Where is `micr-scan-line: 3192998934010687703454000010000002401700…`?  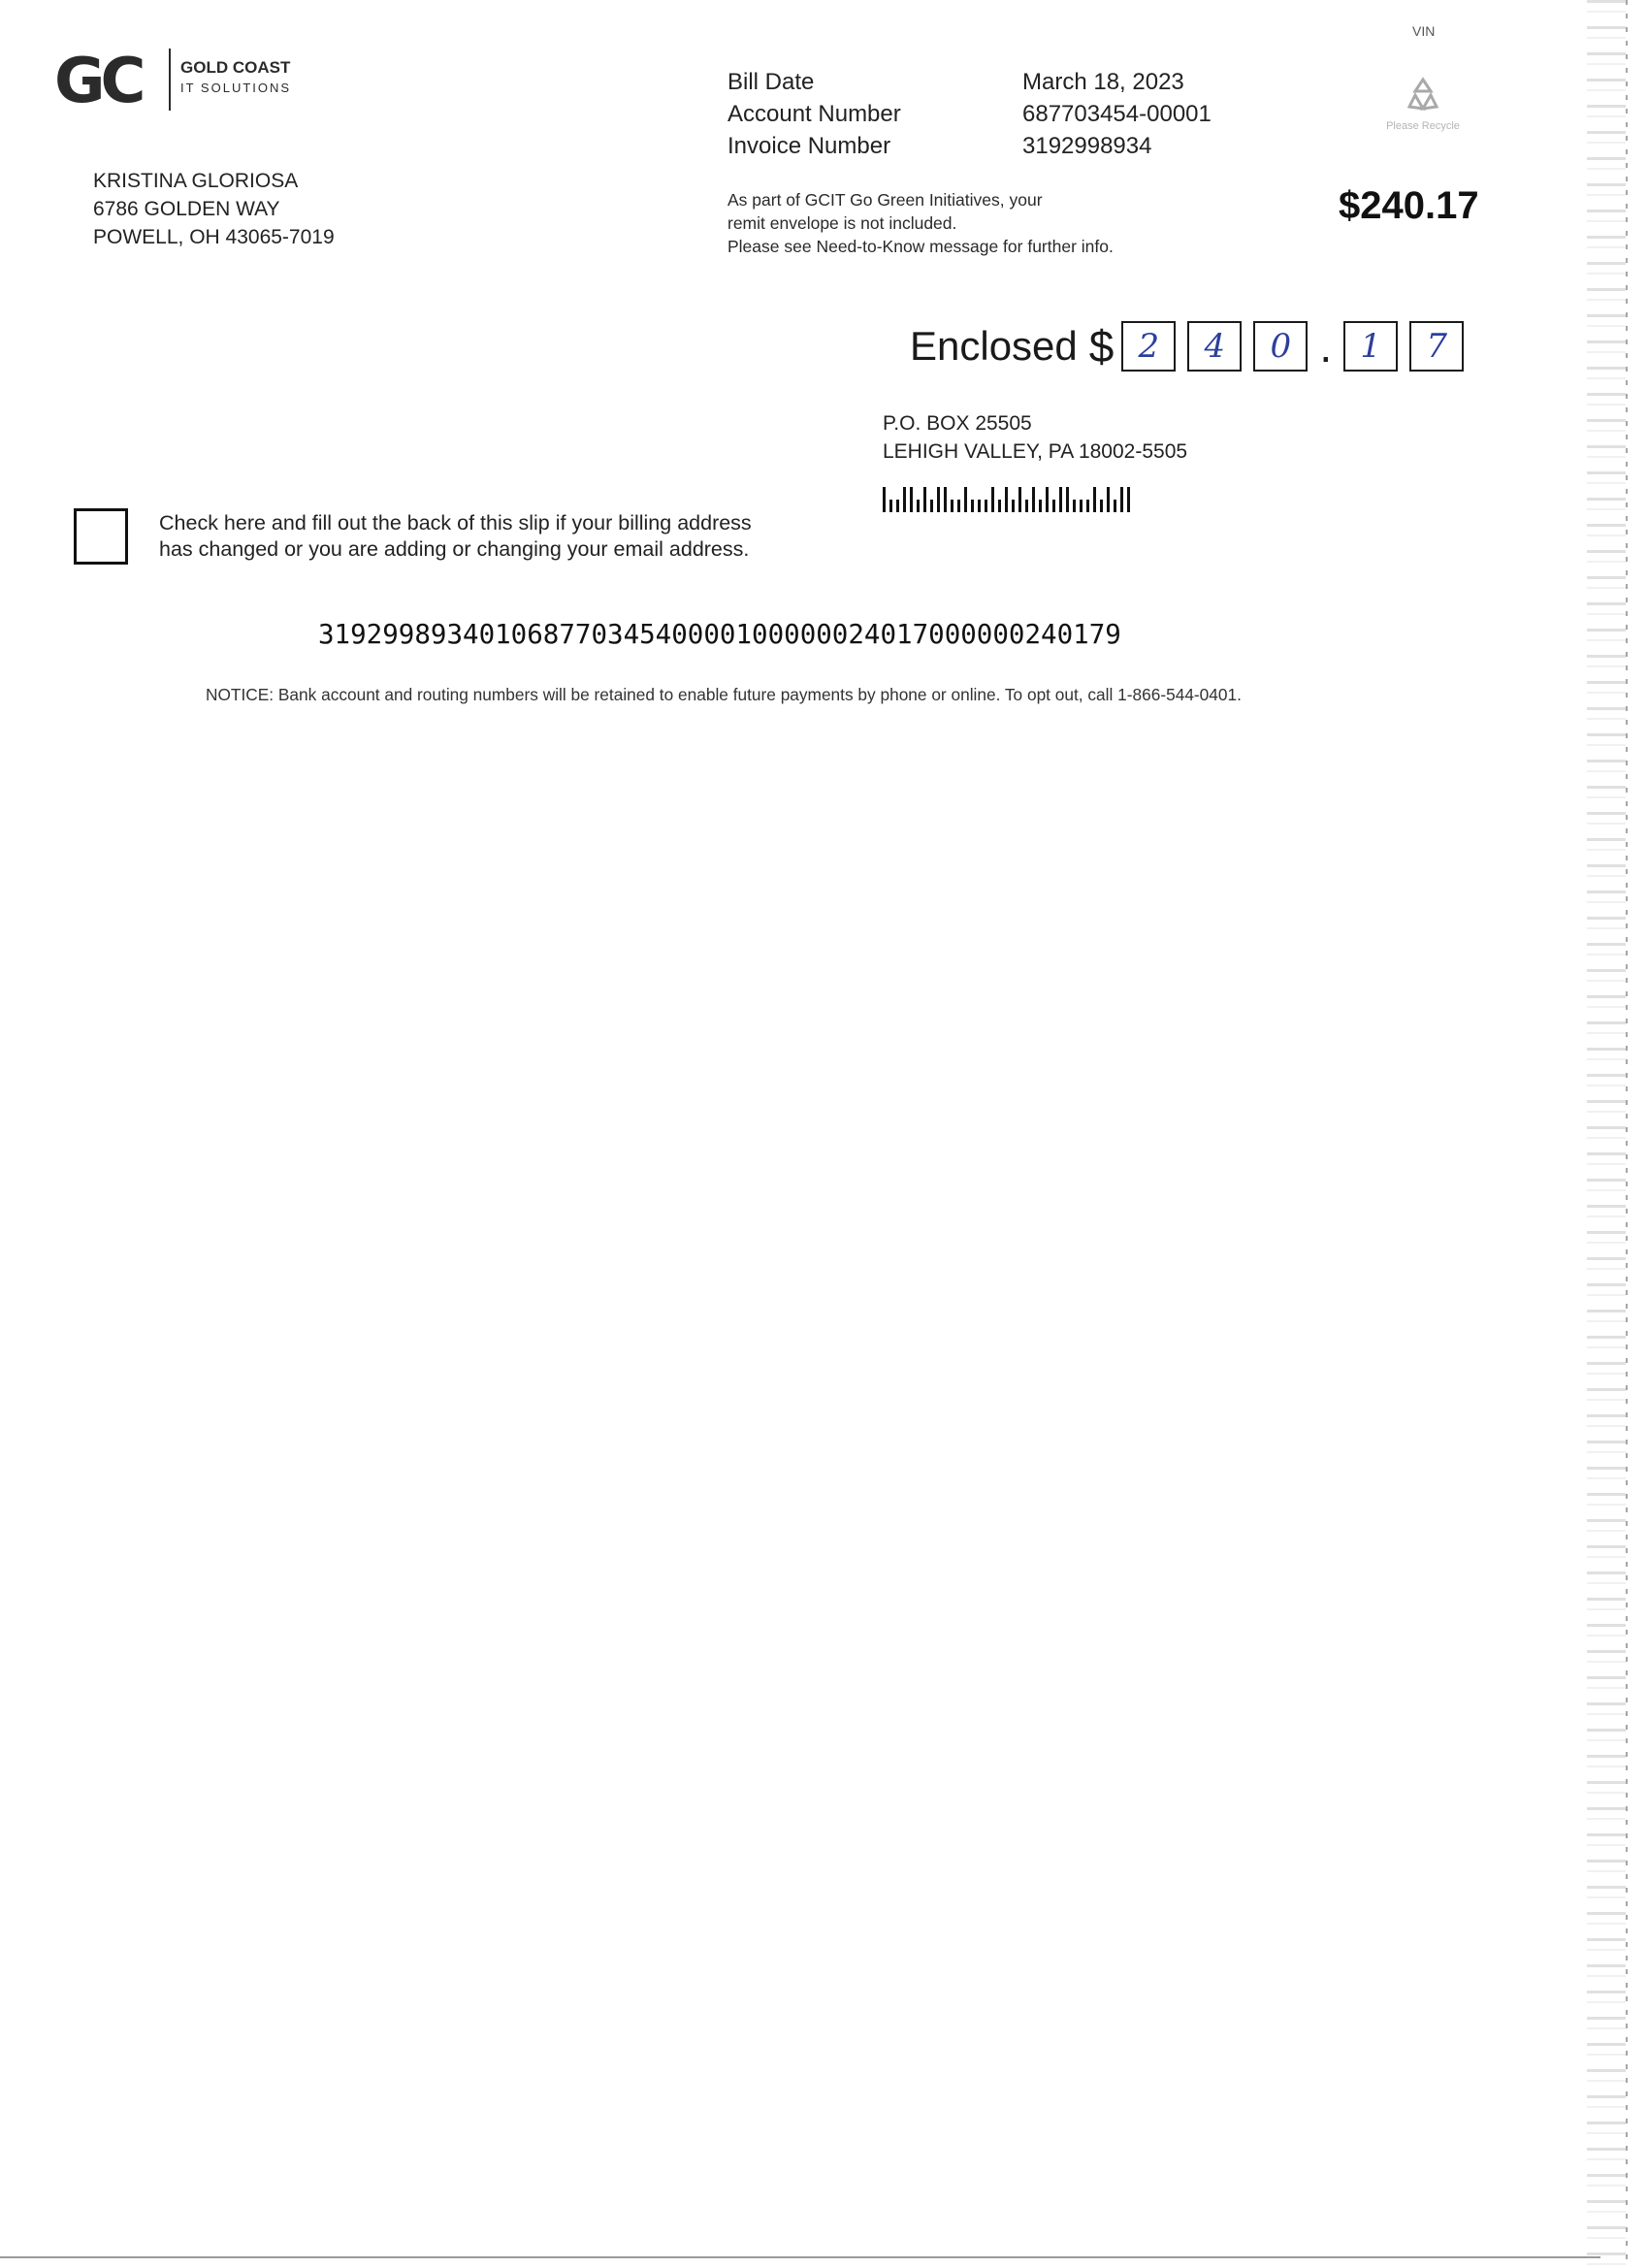 micr-scan-line: 3192998934010687703454000010000002401700… is located at coordinates (719, 634).